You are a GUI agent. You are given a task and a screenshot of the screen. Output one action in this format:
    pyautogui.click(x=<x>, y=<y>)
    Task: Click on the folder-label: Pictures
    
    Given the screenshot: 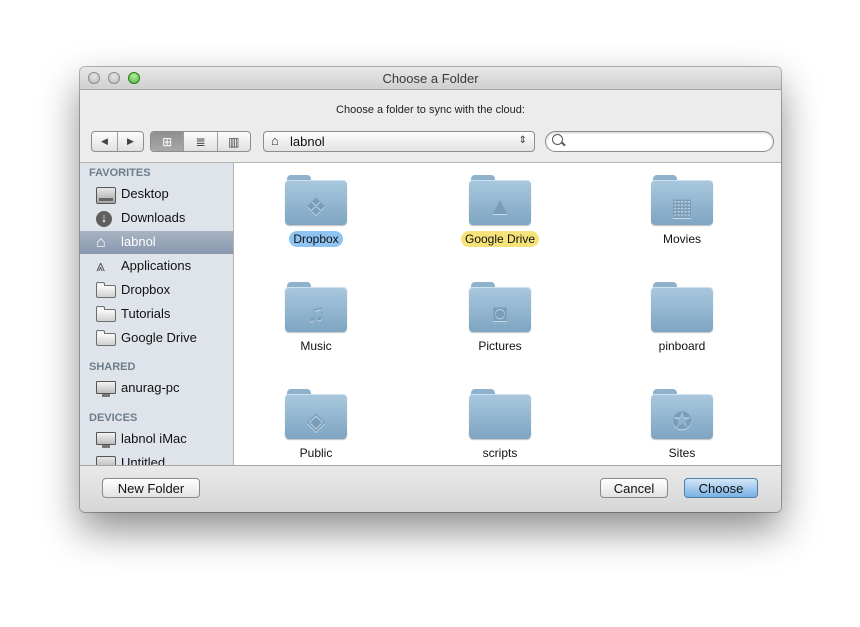 What is the action you would take?
    pyautogui.click(x=500, y=346)
    